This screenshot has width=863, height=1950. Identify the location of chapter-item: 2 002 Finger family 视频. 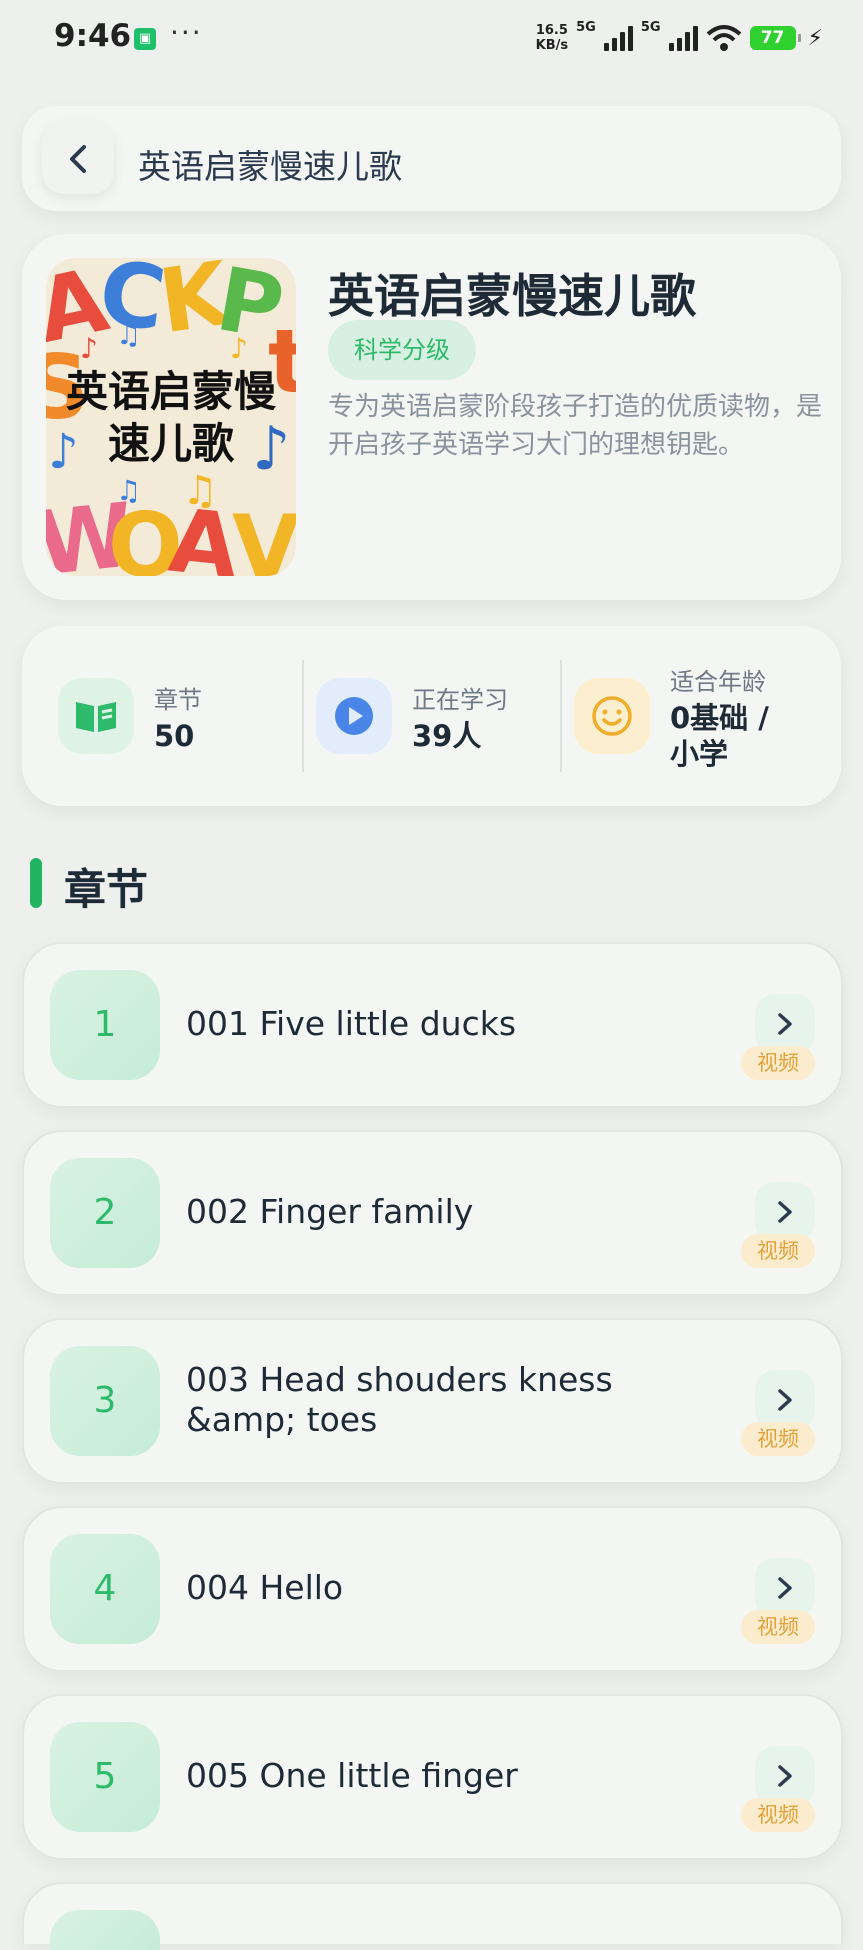
(432, 1213).